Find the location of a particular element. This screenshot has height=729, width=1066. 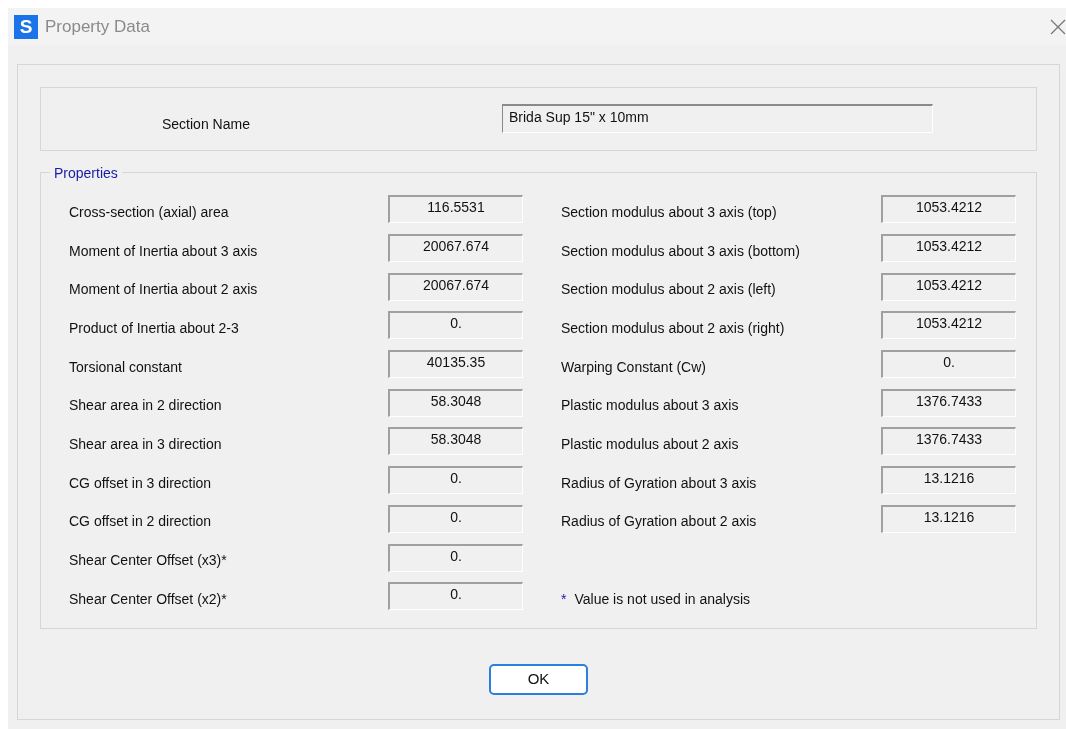

footnote-mark: * is located at coordinates (564, 599).